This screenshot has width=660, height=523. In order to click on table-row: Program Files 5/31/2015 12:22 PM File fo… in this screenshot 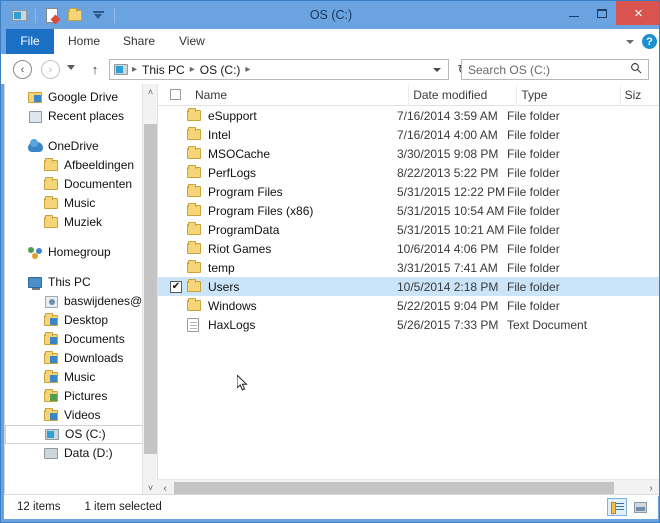, I will do `click(408, 191)`.